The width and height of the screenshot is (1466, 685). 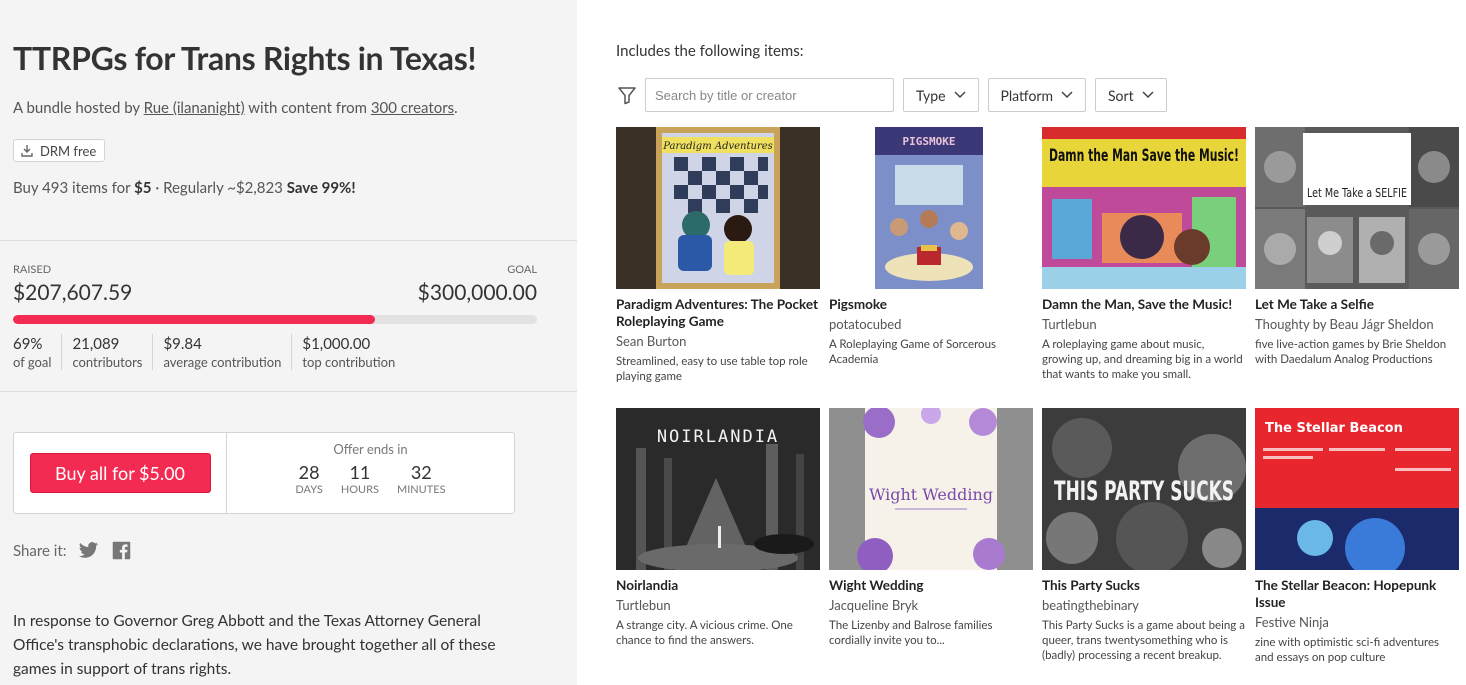 What do you see at coordinates (72, 188) in the screenshot?
I see `price-prefix: Buy 493 items for` at bounding box center [72, 188].